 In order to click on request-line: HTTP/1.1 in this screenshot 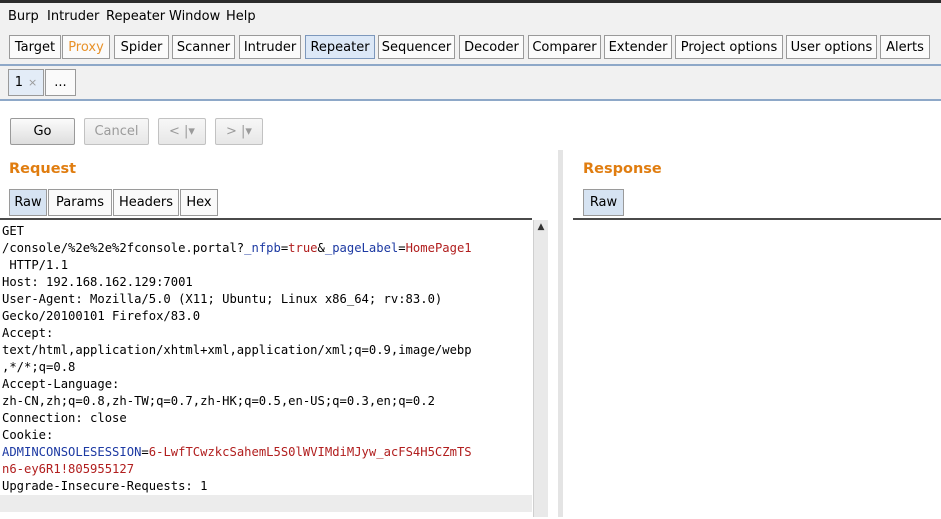, I will do `click(35, 265)`.